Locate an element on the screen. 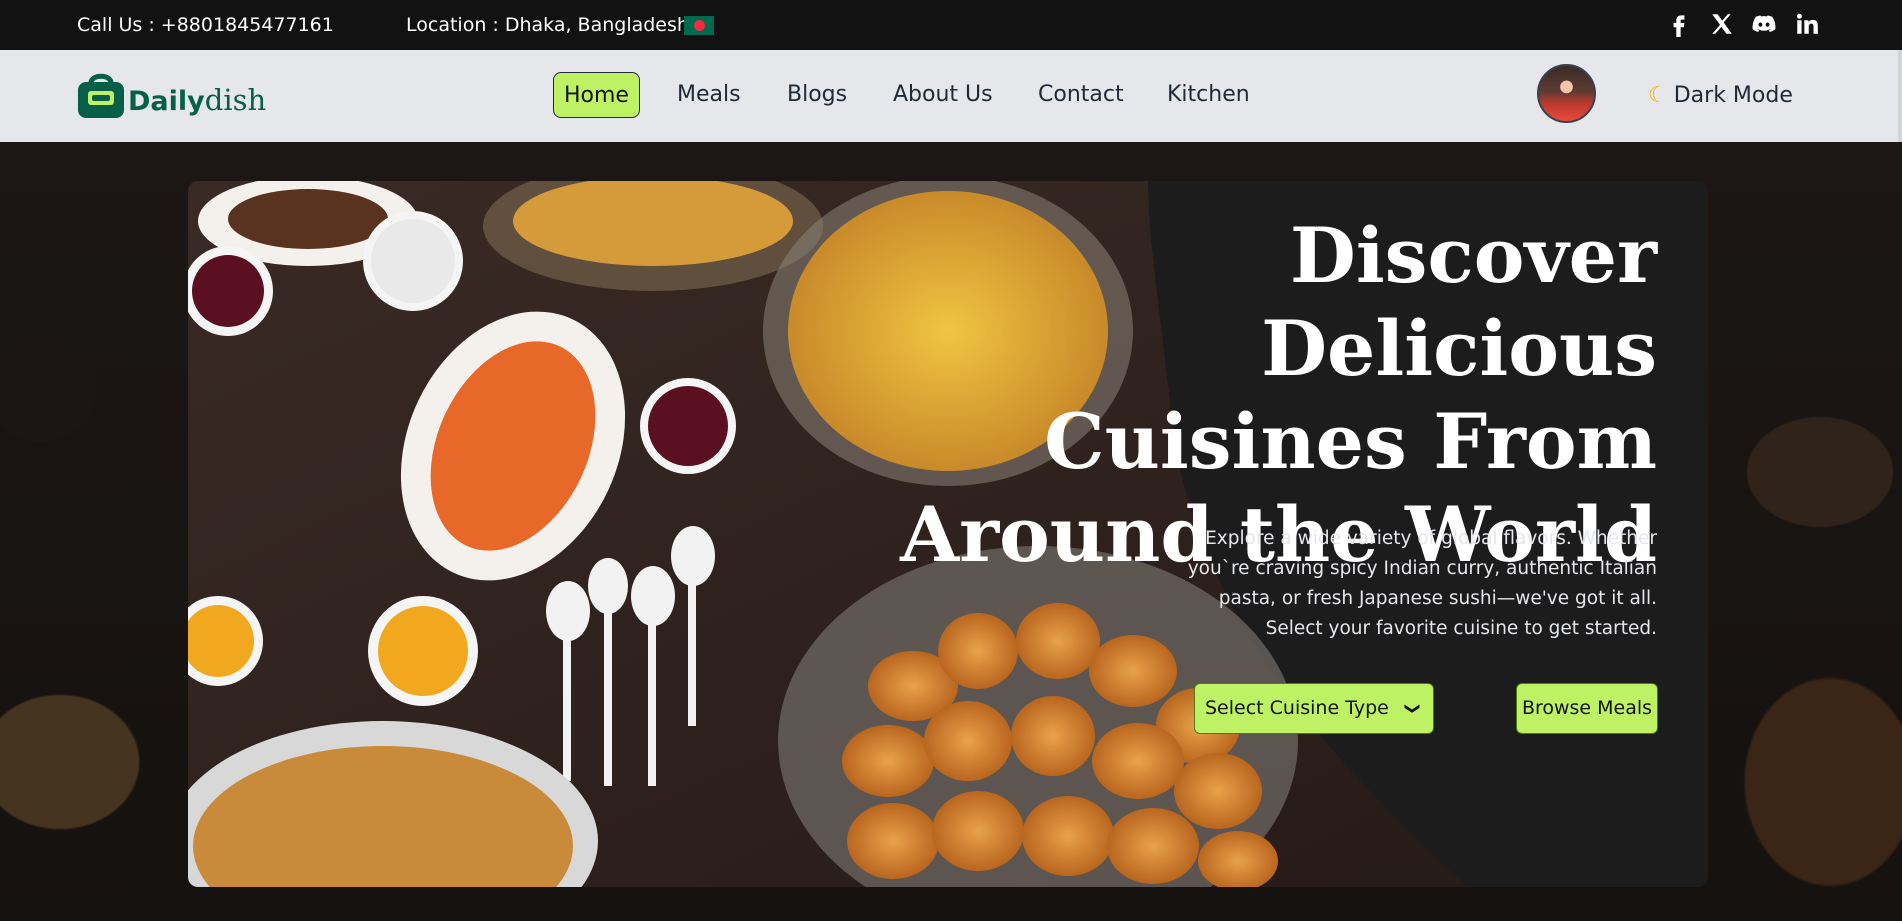  cuisine-type-select: Select Cuisine Type ❯ is located at coordinates (1314, 708).